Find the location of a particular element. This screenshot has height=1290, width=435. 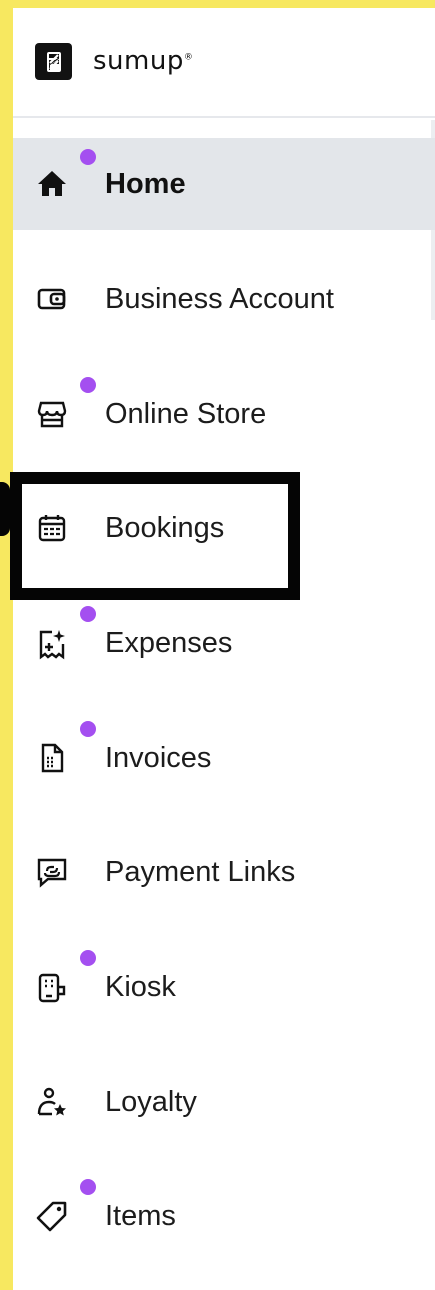

sidebar-item-kiosk: Kiosk is located at coordinates (224, 986).